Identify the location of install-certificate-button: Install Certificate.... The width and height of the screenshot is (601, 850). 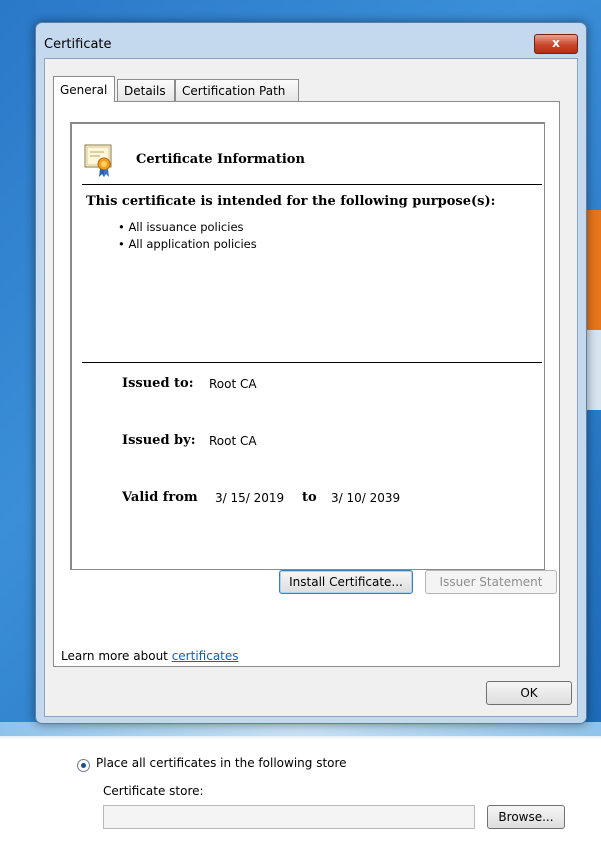
(346, 582).